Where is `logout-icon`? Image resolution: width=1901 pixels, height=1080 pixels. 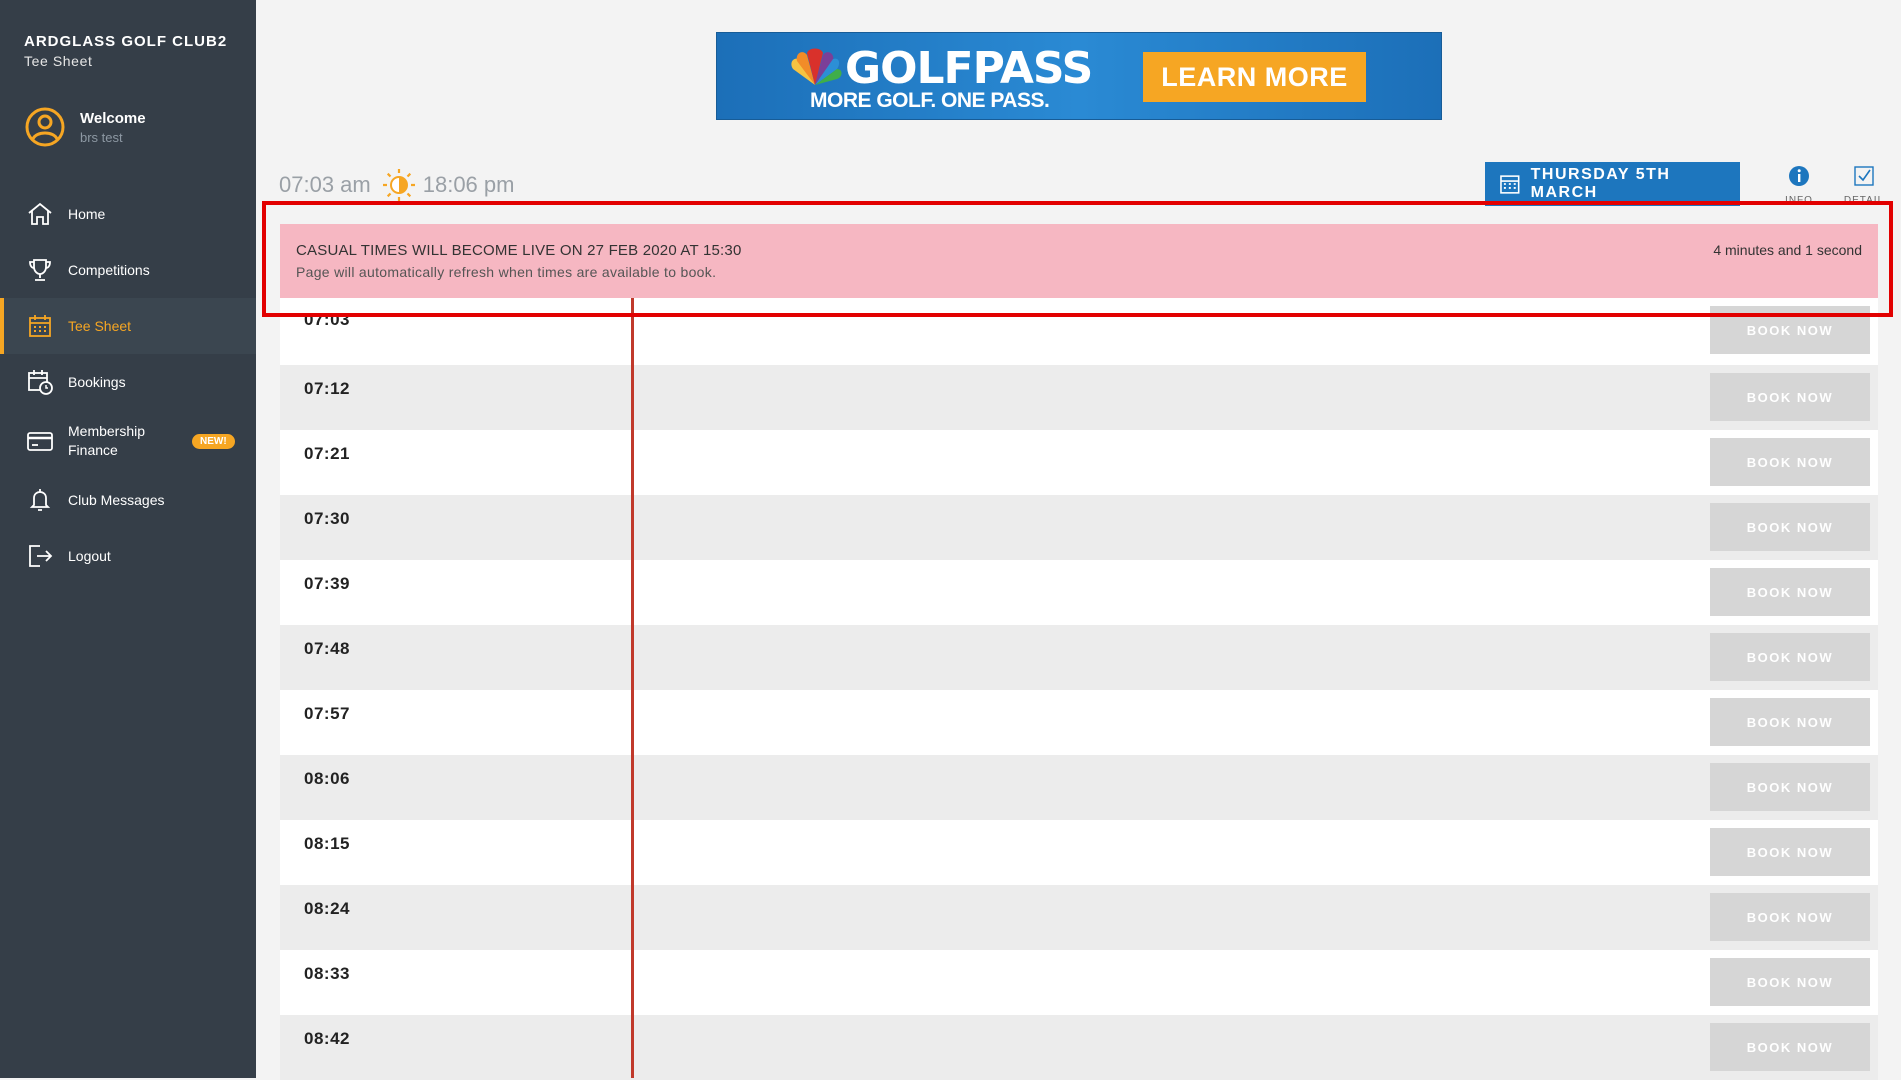
logout-icon is located at coordinates (41, 556).